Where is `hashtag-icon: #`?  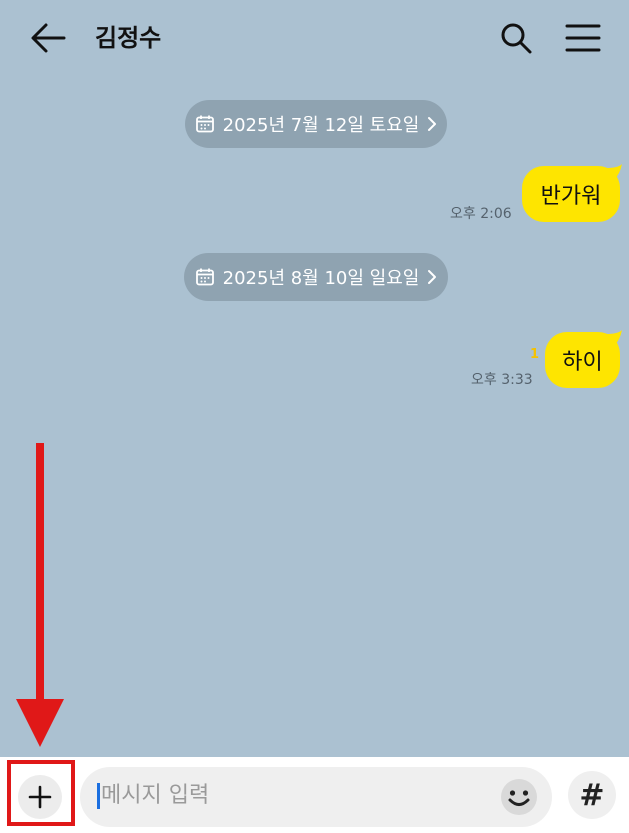 hashtag-icon: # is located at coordinates (592, 795).